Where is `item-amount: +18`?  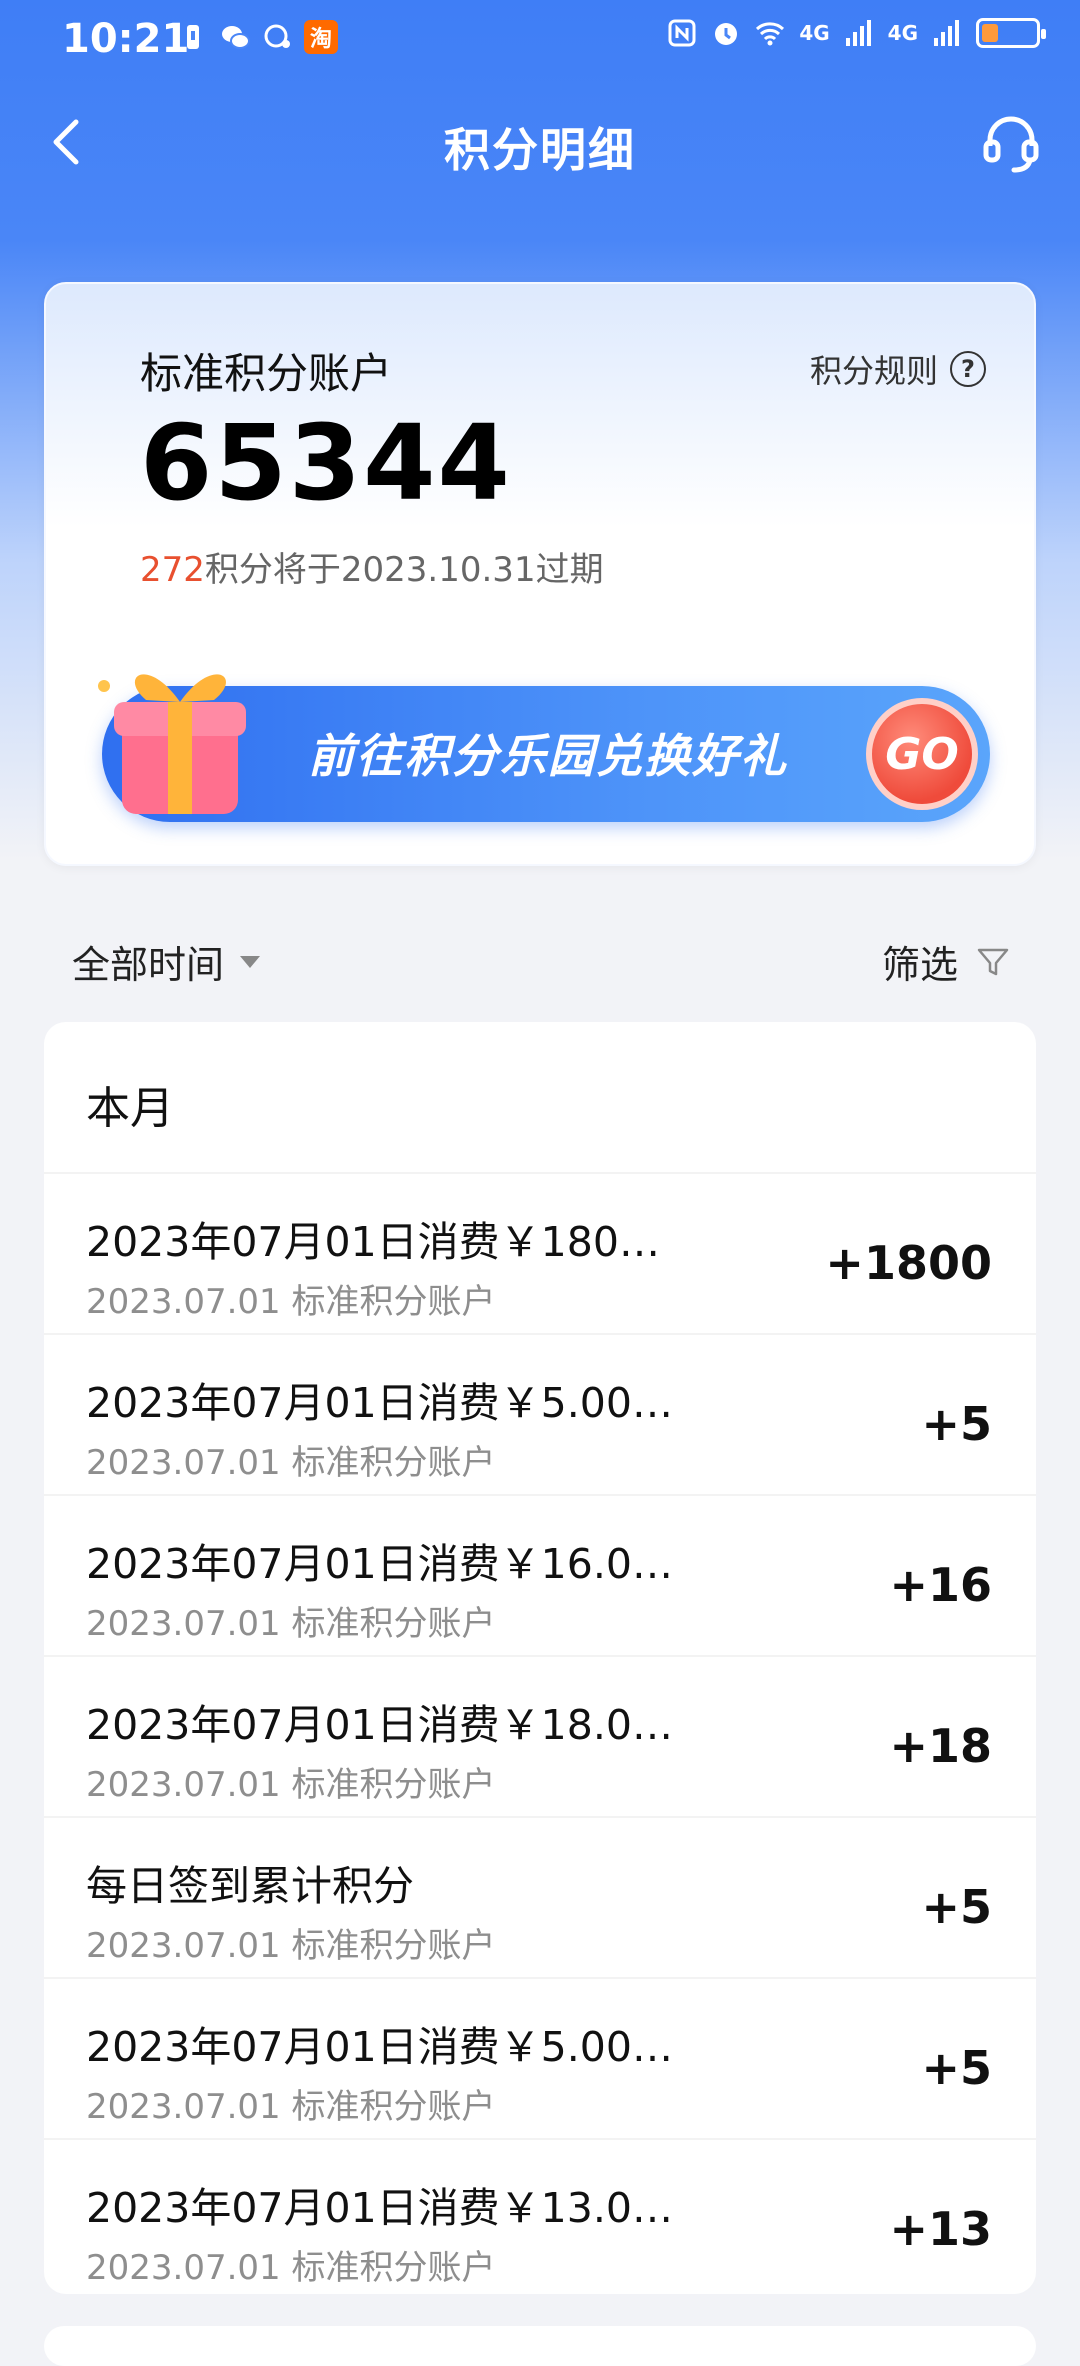 item-amount: +18 is located at coordinates (940, 1746).